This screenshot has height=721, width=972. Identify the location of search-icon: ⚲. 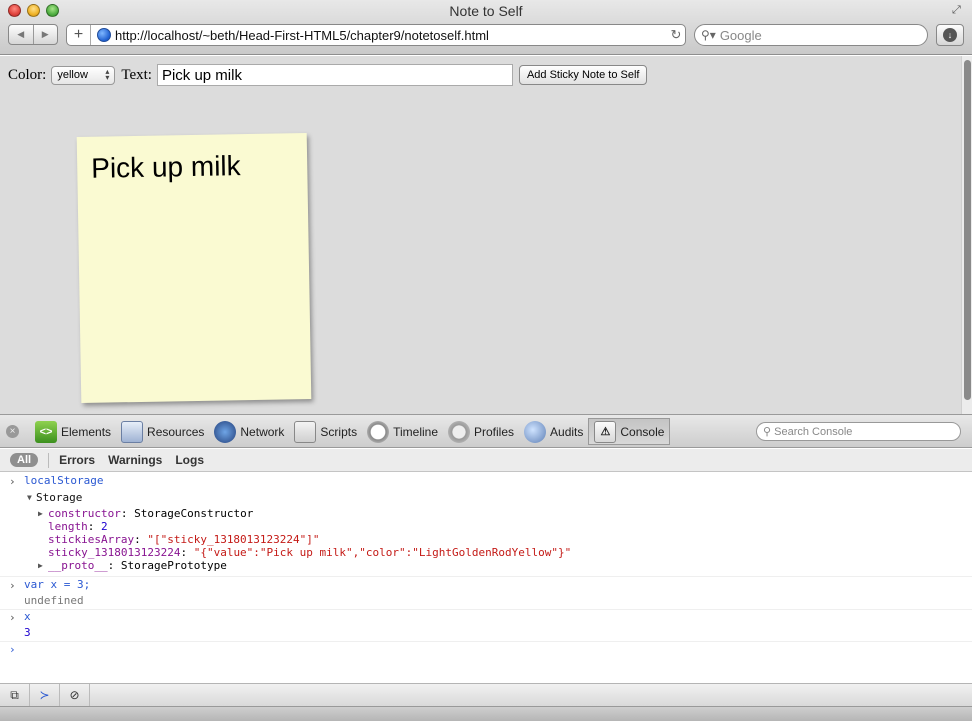
(769, 432).